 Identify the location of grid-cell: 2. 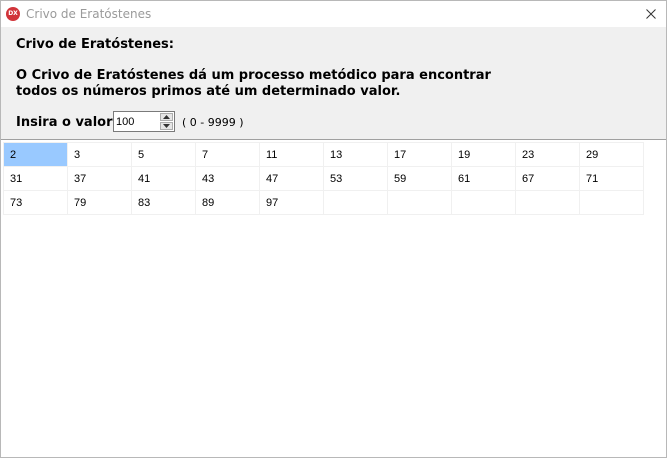
(35, 154).